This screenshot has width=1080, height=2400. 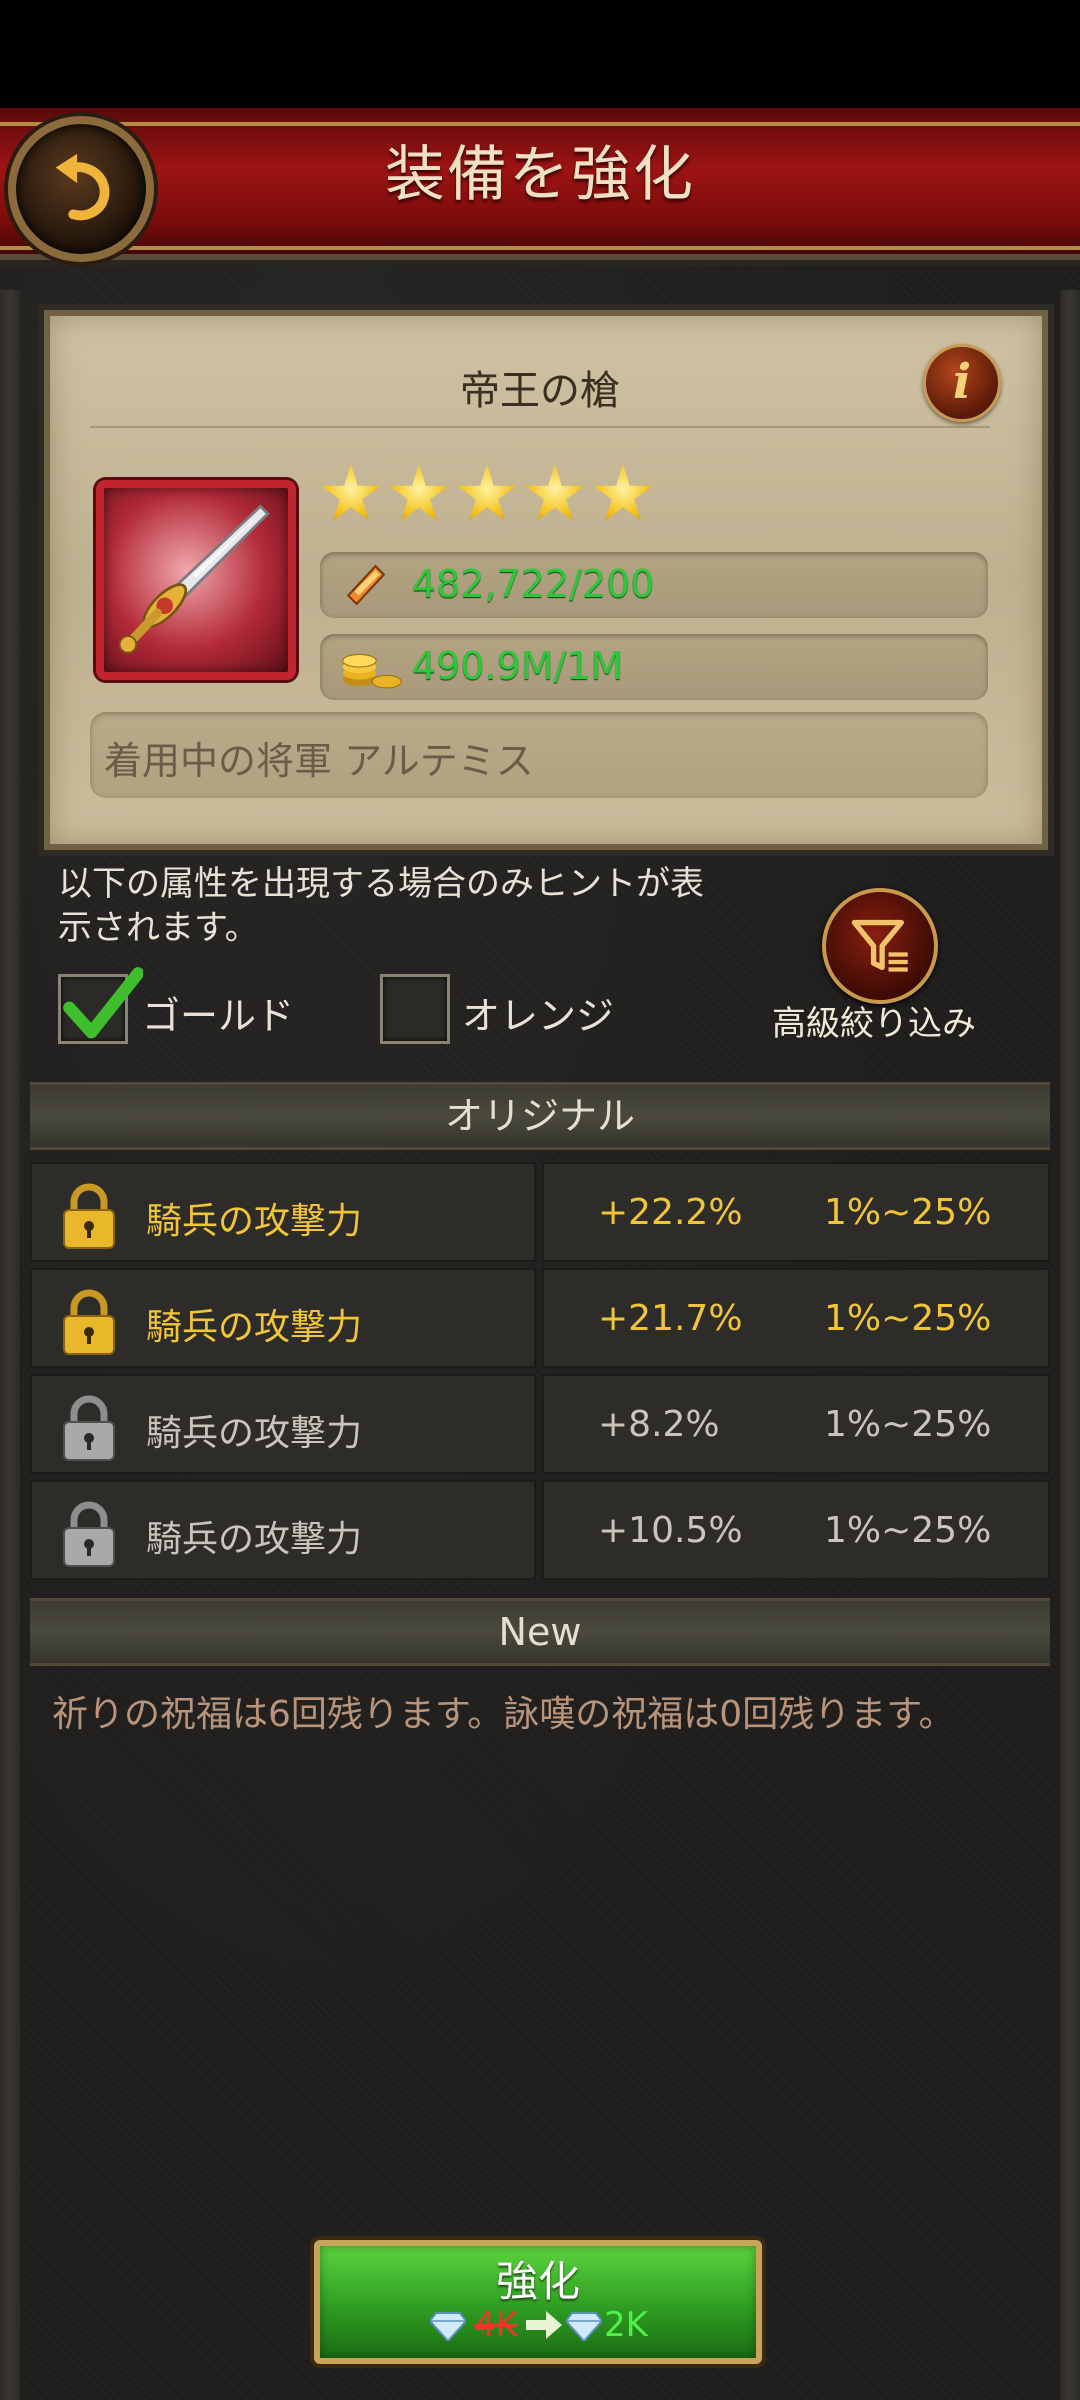 I want to click on orange-checkbox, so click(x=415, y=1009).